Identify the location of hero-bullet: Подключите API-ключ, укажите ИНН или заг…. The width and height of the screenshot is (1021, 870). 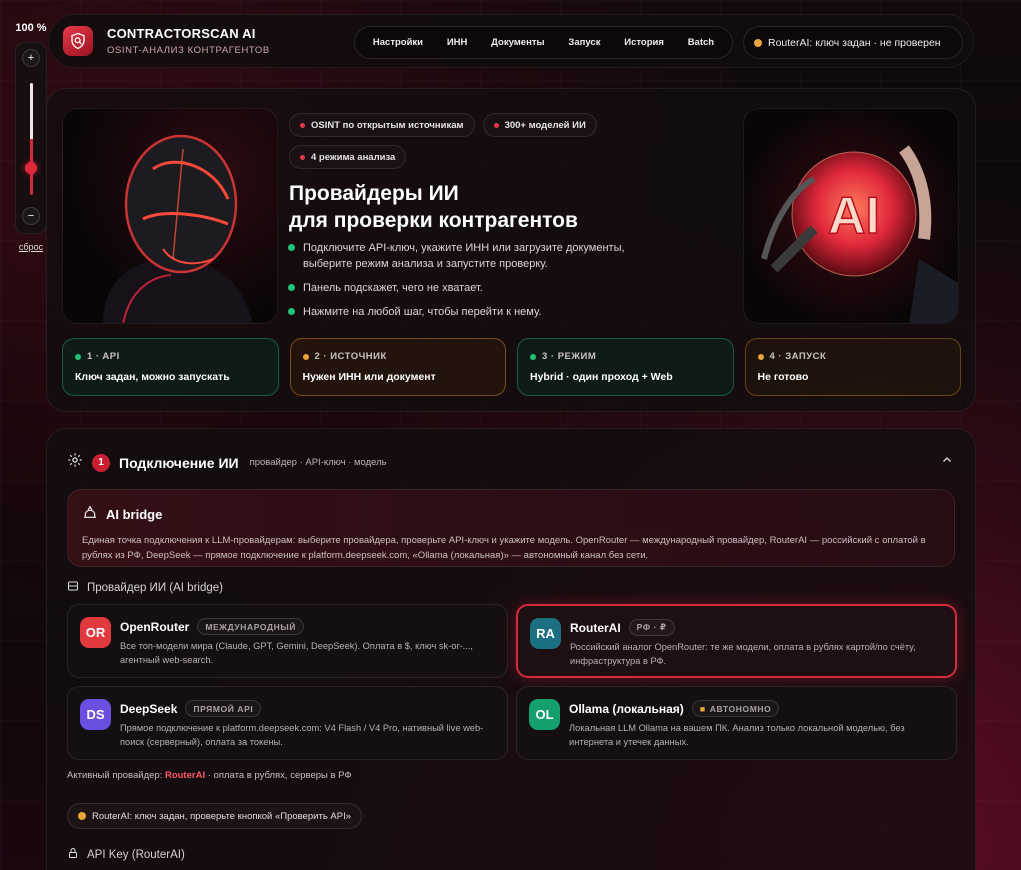
(473, 256).